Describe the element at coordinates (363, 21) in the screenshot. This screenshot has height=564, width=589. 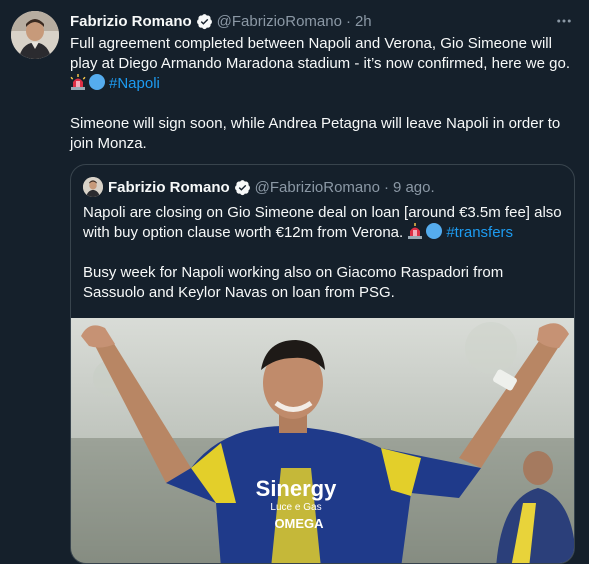
I see `tweet-timestamp: 2h` at that location.